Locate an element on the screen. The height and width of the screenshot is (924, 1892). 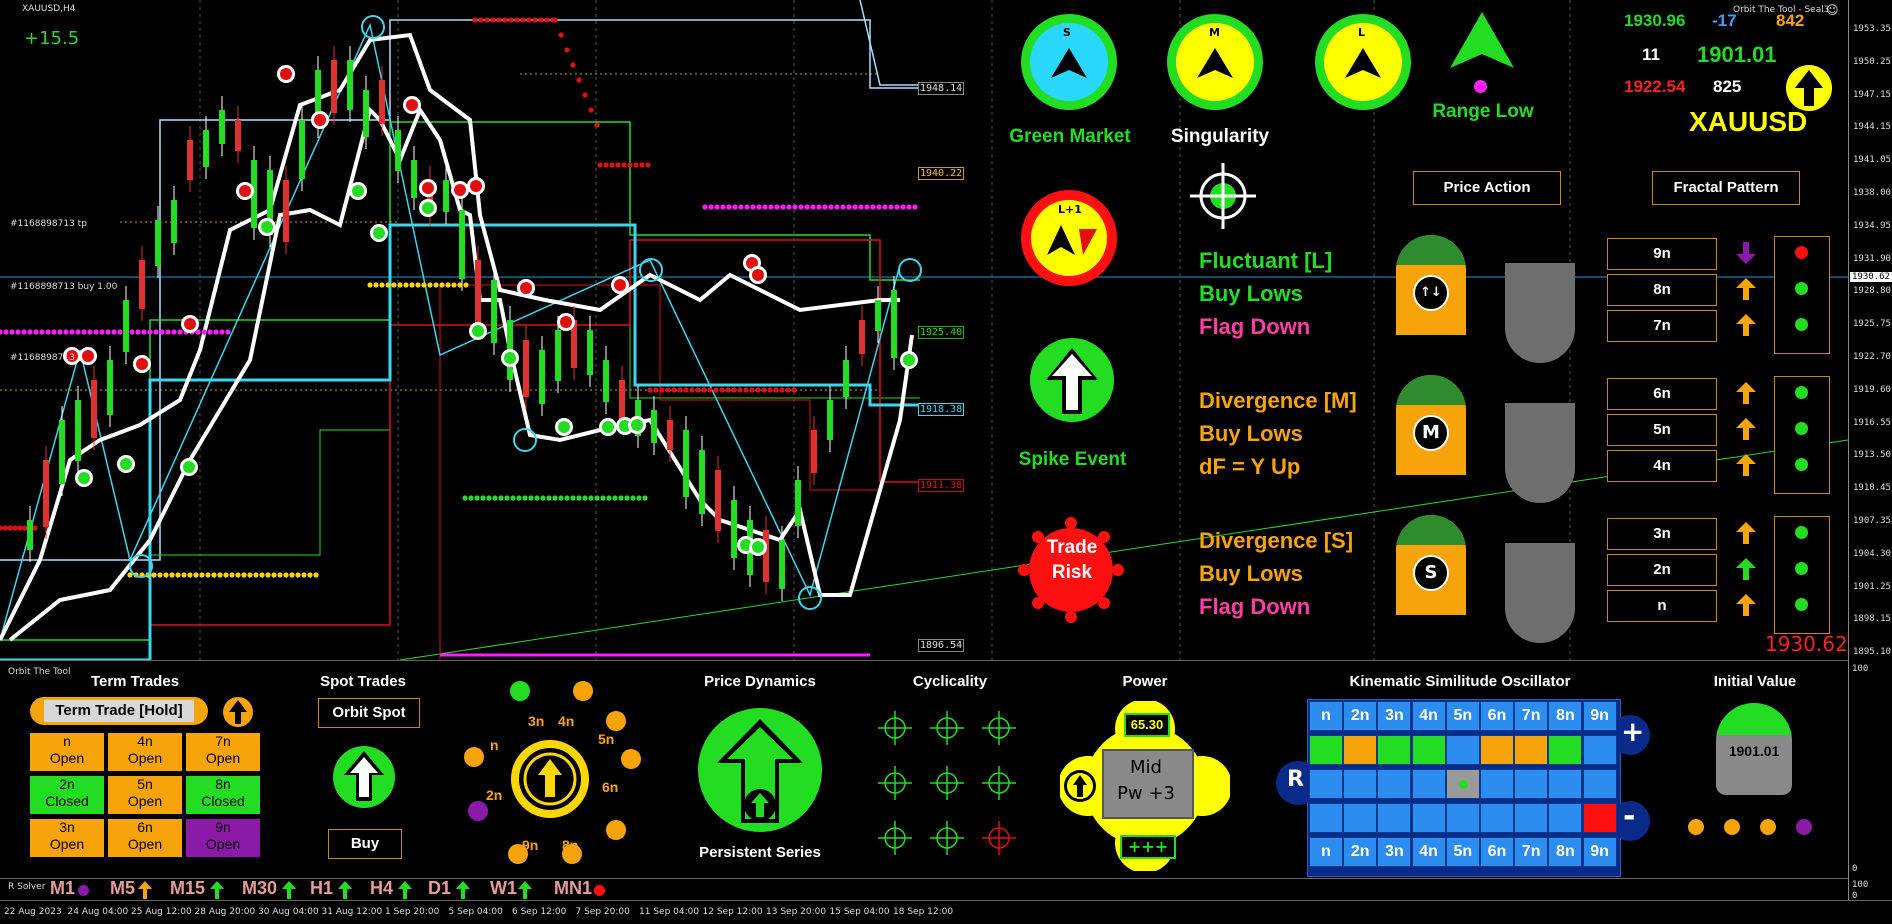
term-trade-cell: 5n Open is located at coordinates (145, 795).